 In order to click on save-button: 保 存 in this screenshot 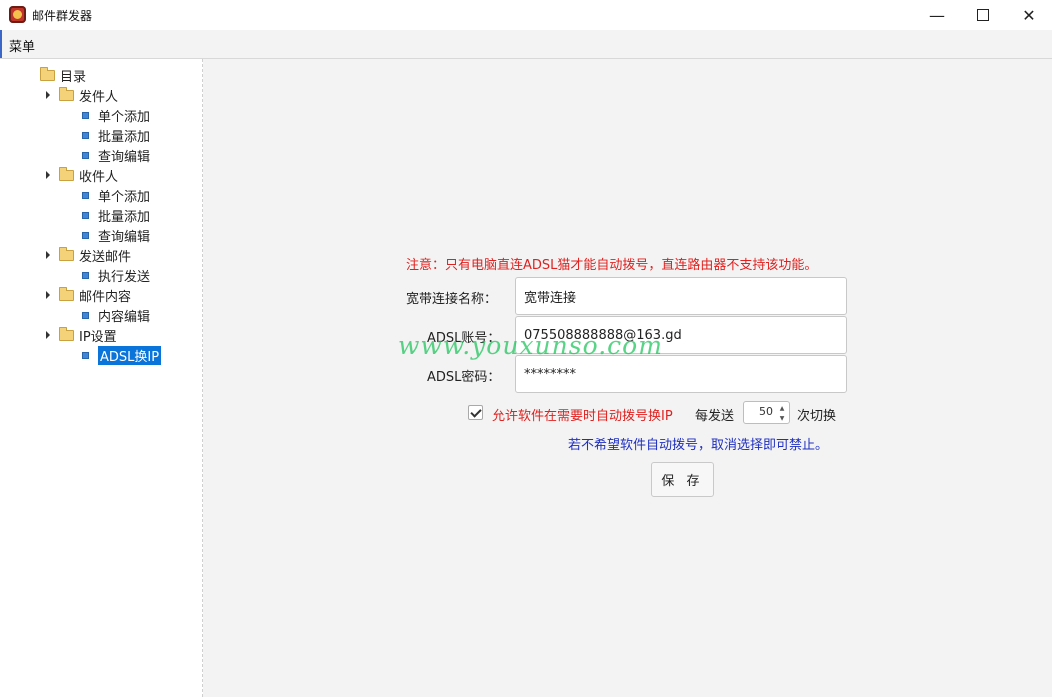, I will do `click(682, 479)`.